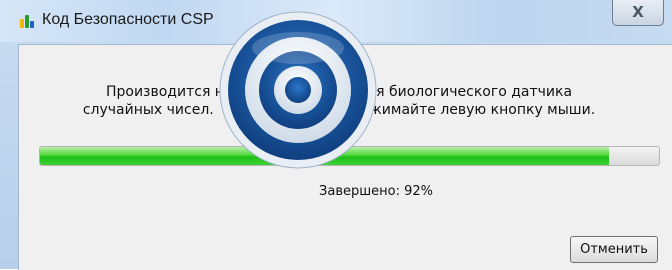 This screenshot has height=270, width=672. I want to click on target-icon, so click(298, 90).